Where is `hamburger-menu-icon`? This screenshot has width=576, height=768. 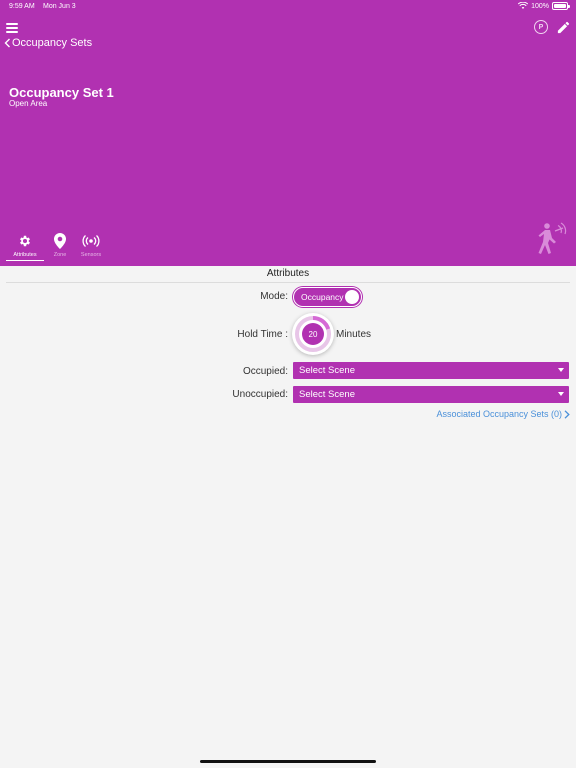
hamburger-menu-icon is located at coordinates (12, 28).